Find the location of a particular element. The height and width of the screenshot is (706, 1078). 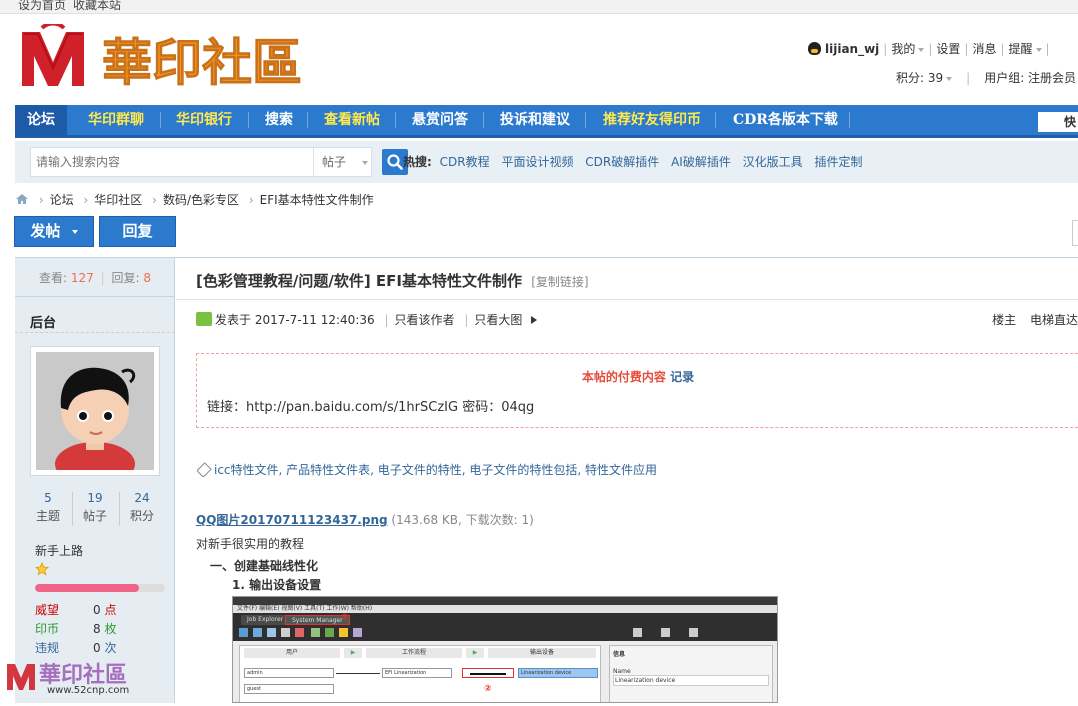

hot-search-link: CDR教程 is located at coordinates (465, 162).